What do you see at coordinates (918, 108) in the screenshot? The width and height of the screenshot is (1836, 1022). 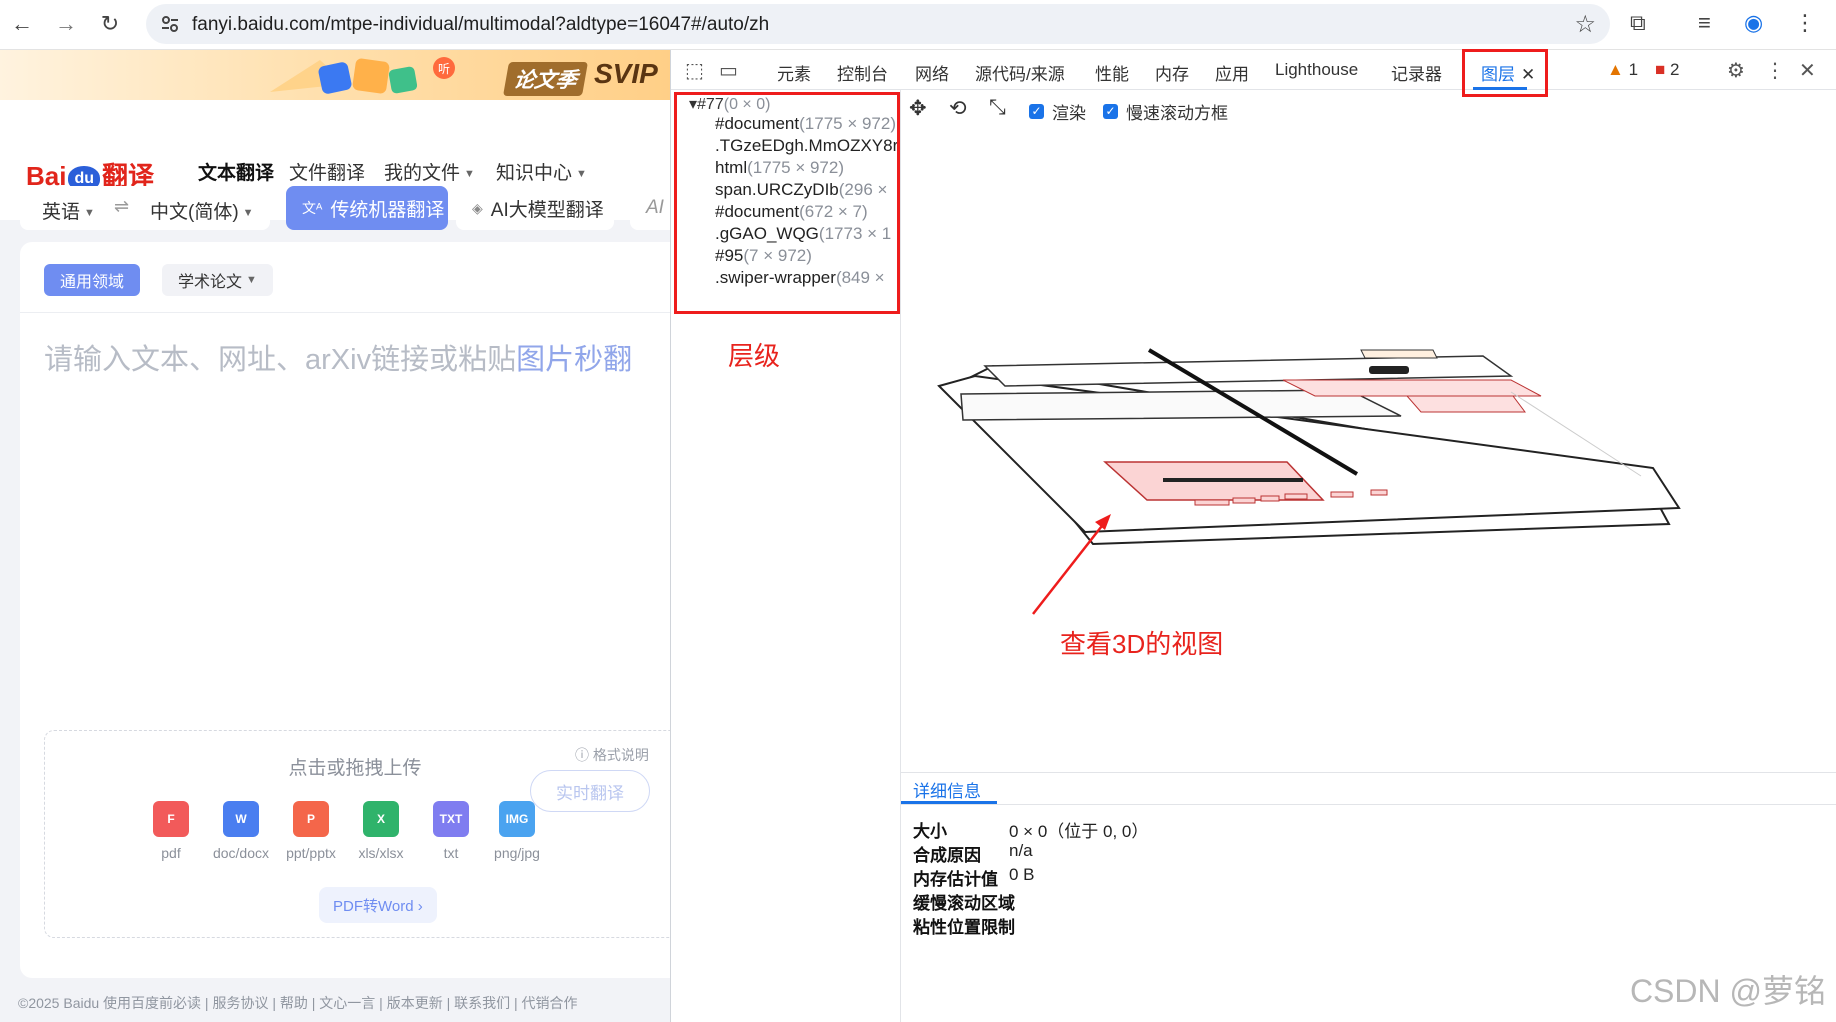 I see `pan-icon: ✥` at bounding box center [918, 108].